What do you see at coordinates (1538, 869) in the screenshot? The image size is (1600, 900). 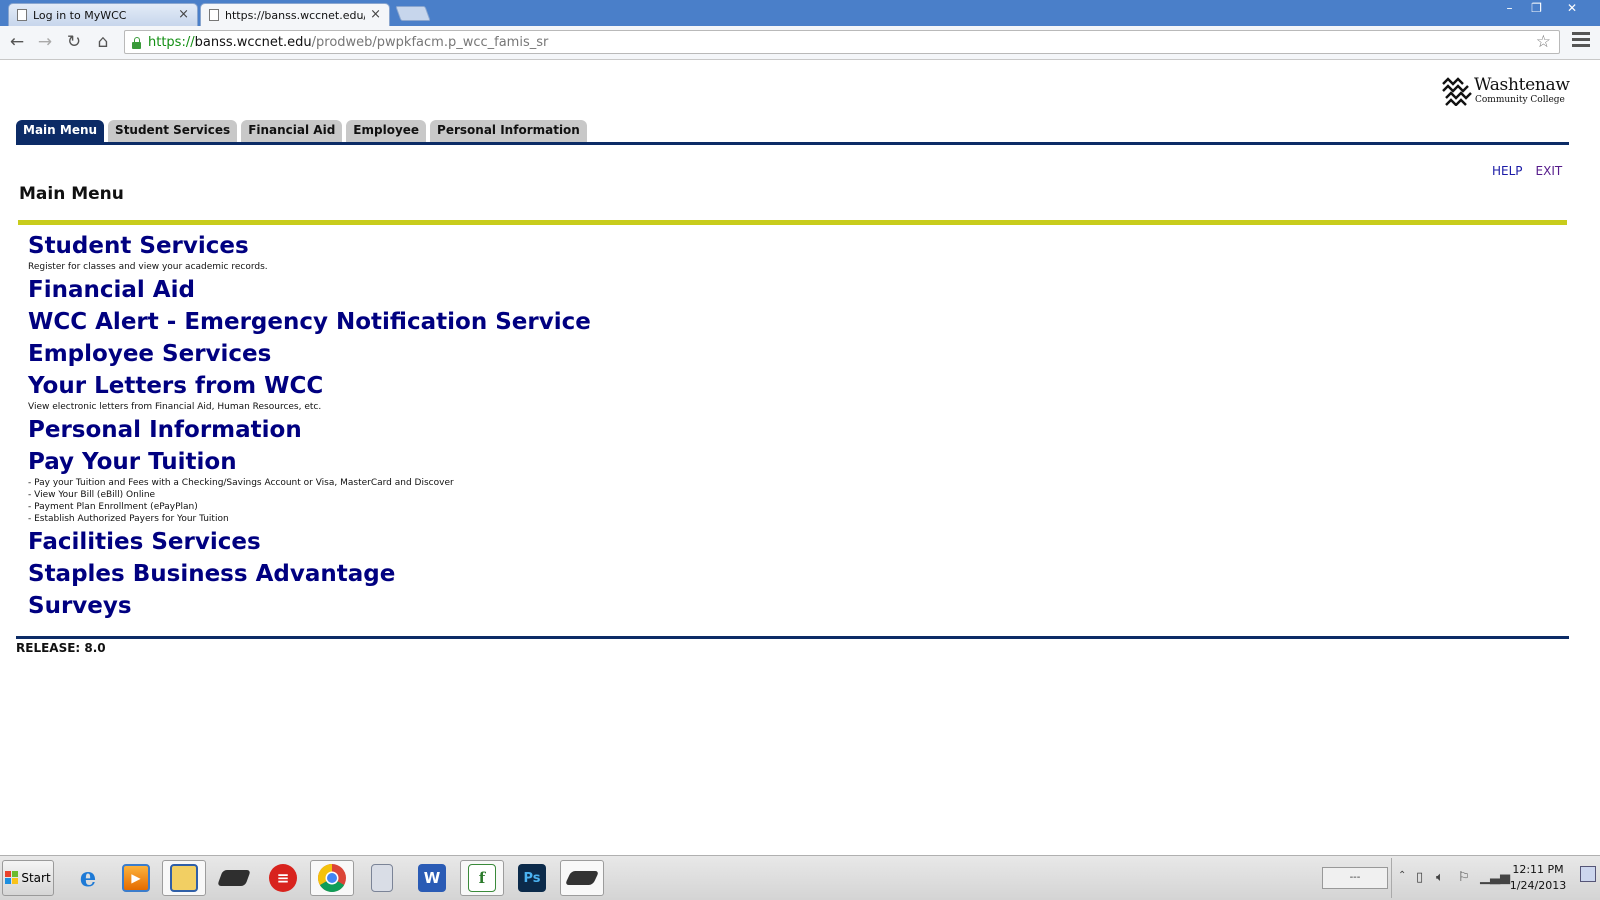 I see `clock-time: 12:11 PM` at bounding box center [1538, 869].